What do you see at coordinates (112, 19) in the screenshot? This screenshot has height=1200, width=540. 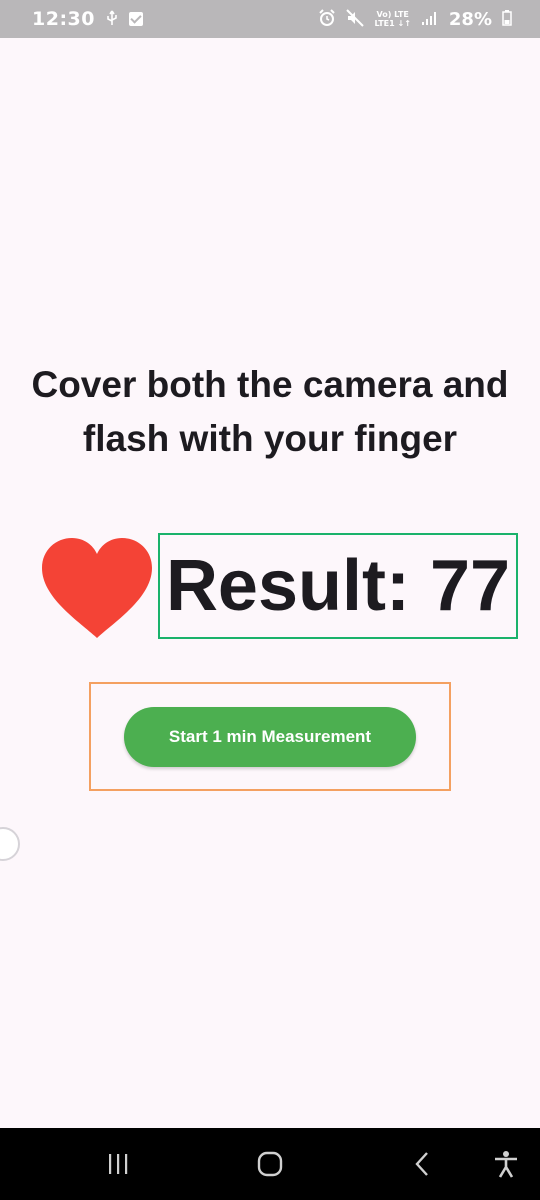 I see `usb-icon` at bounding box center [112, 19].